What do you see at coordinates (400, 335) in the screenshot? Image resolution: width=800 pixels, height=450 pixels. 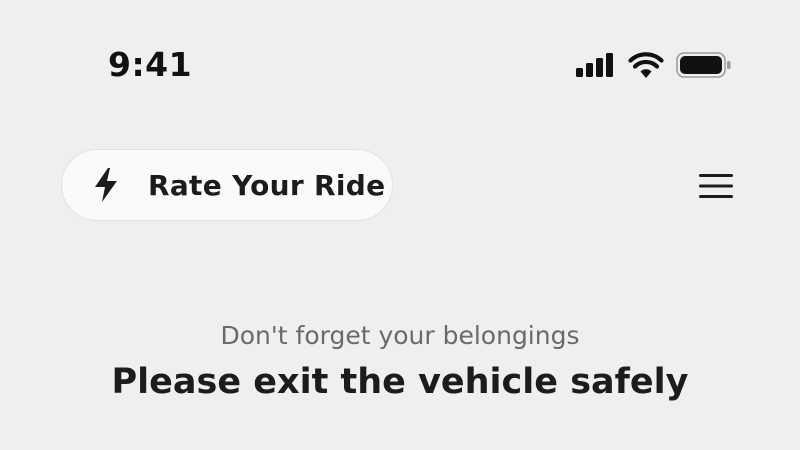 I see `belongings-reminder: Don't forget your belongings` at bounding box center [400, 335].